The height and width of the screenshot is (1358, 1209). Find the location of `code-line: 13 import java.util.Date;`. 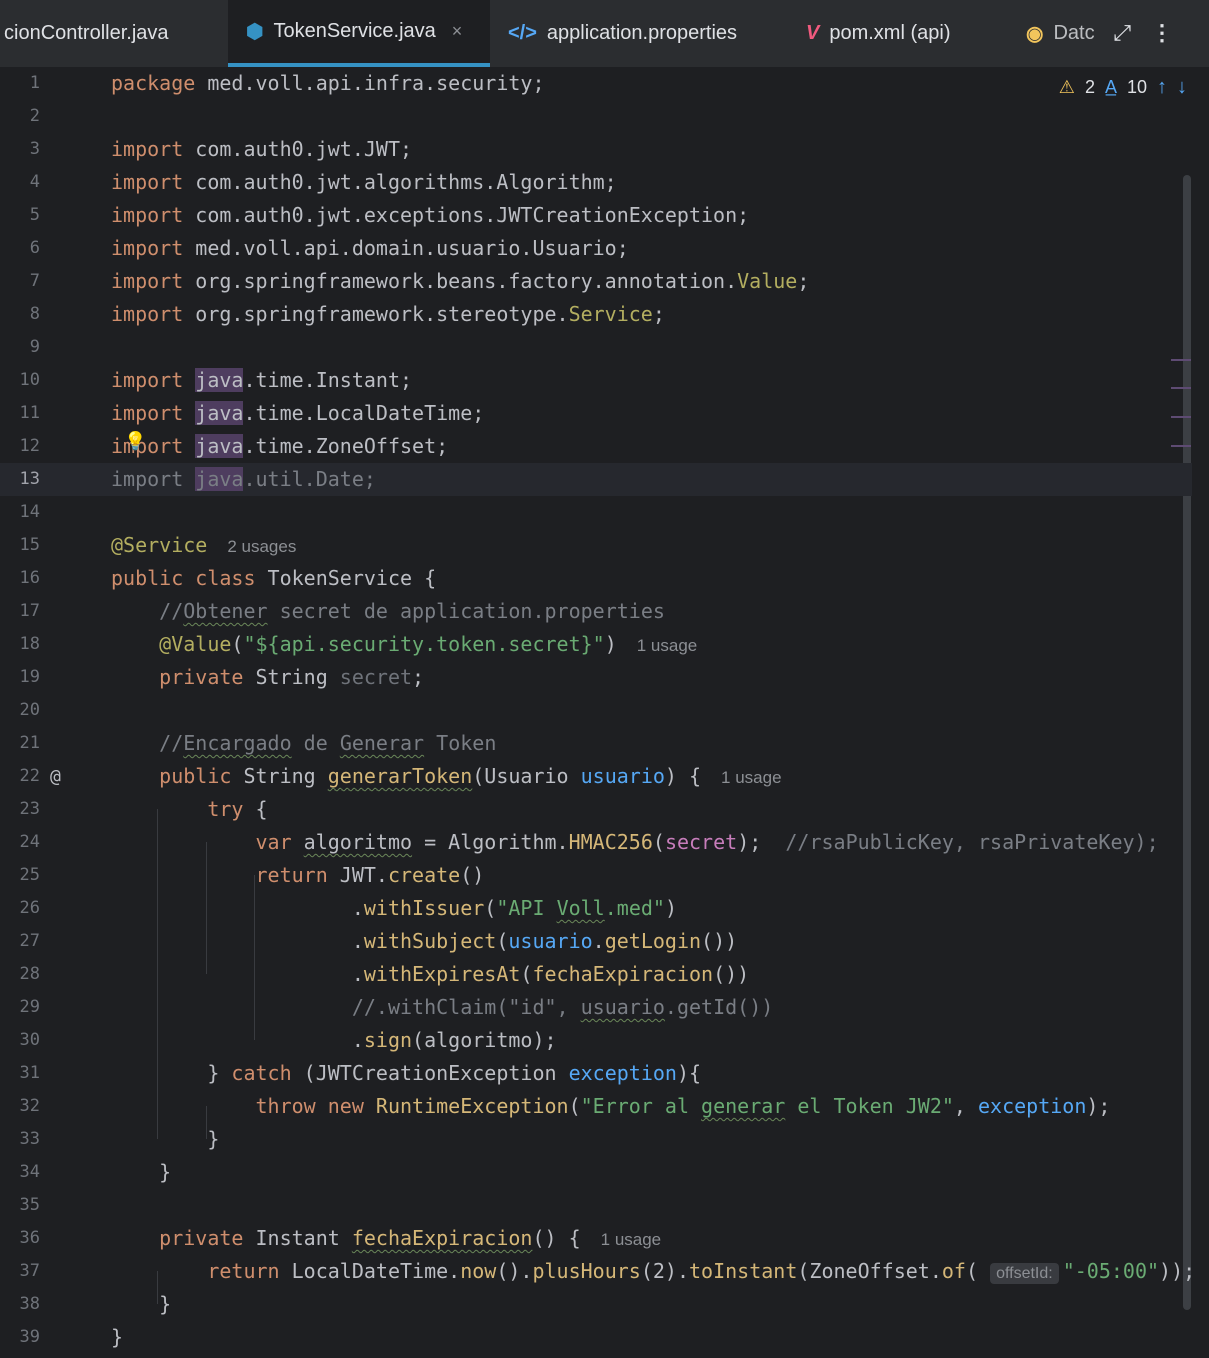

code-line: 13 import java.util.Date; is located at coordinates (596, 479).